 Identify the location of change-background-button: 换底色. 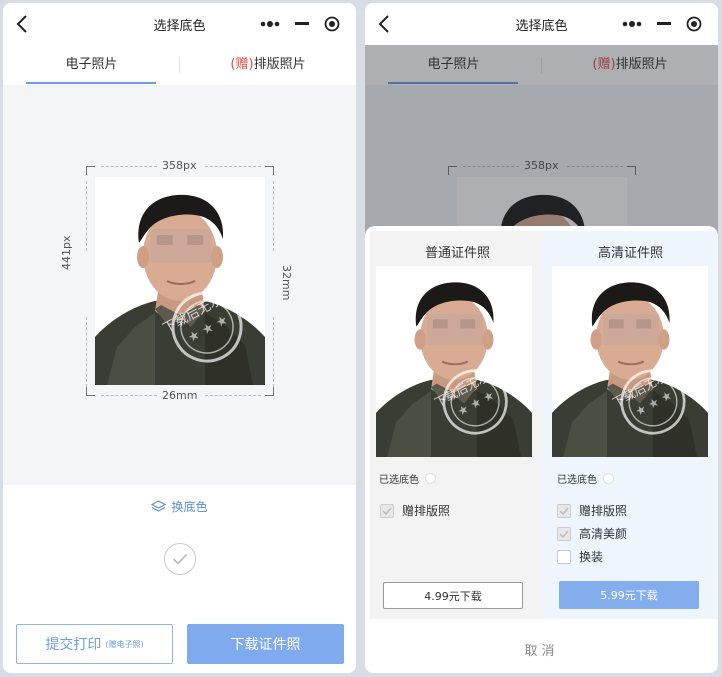
(179, 506).